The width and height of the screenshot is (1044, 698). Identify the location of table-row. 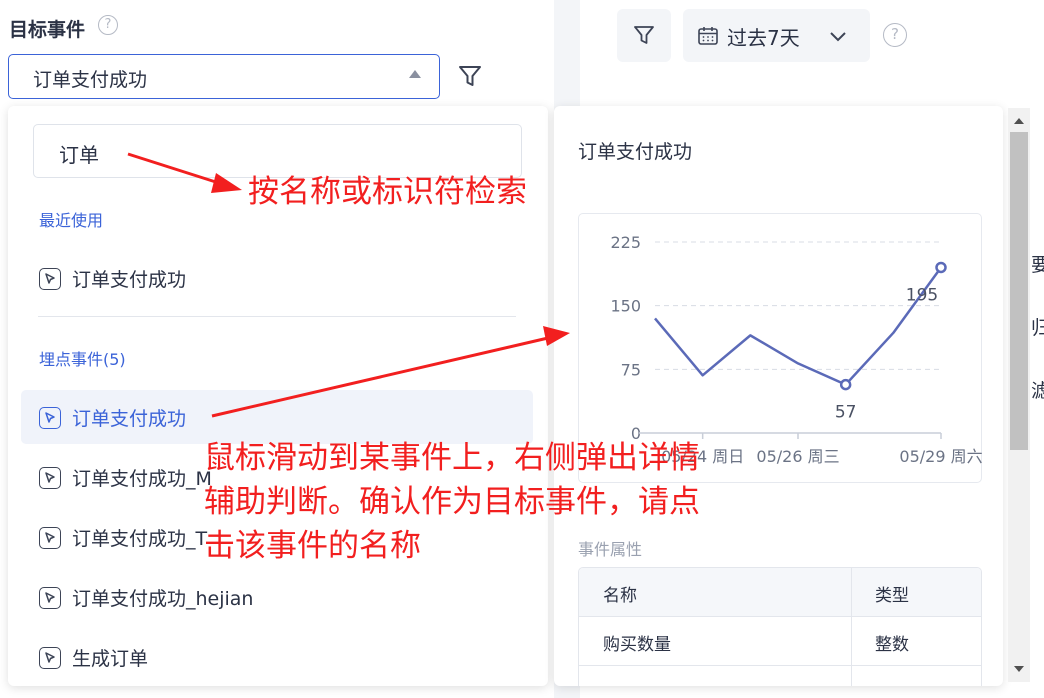
(780, 676).